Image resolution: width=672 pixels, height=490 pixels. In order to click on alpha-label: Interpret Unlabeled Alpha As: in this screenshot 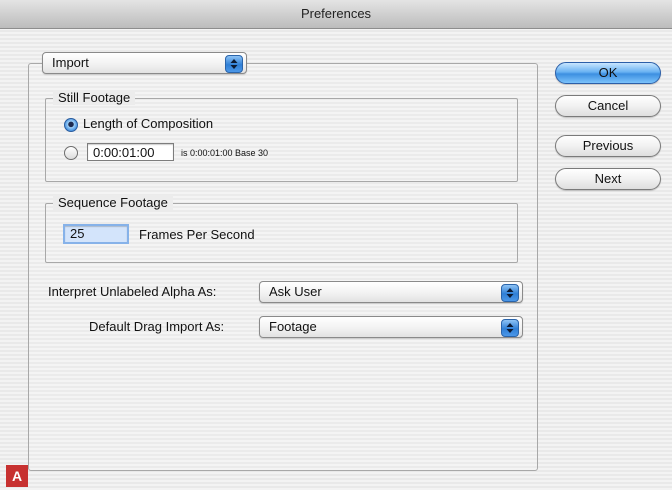, I will do `click(132, 291)`.